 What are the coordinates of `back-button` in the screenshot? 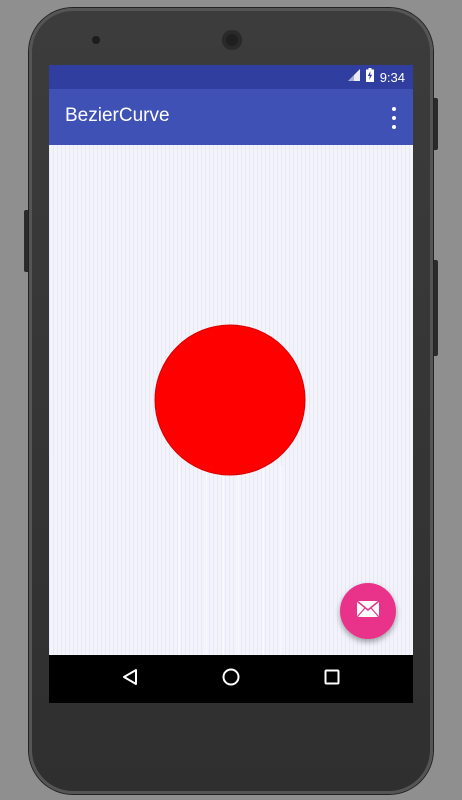 It's located at (130, 679).